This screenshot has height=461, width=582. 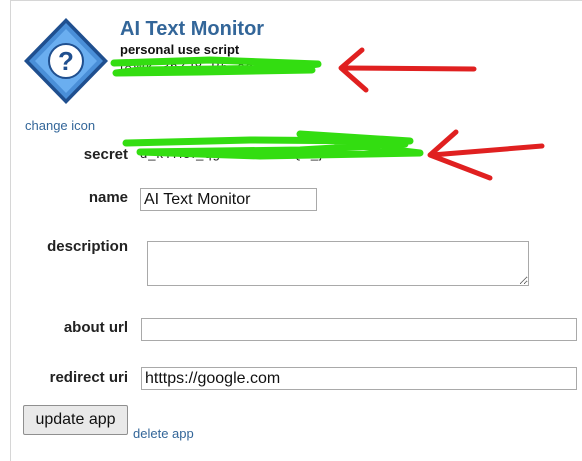 I want to click on app-type-label: personal use script, so click(x=180, y=49).